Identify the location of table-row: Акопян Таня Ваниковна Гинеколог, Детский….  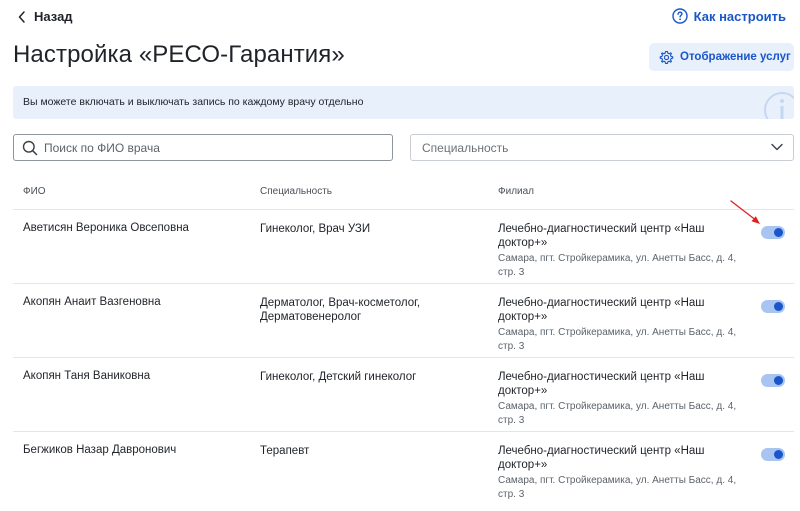
(403, 394).